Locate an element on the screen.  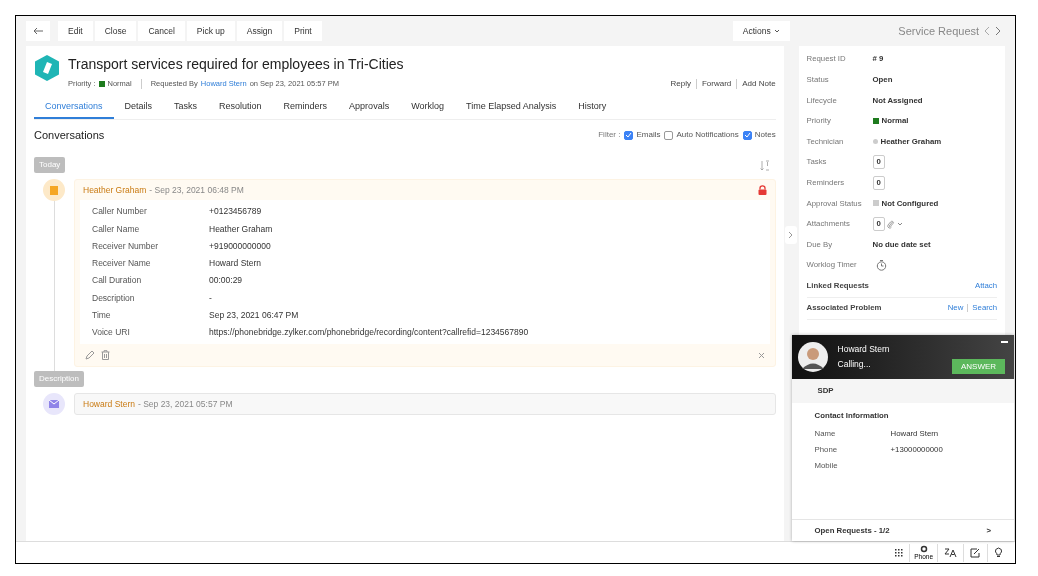
field-label: Time is located at coordinates (102, 315).